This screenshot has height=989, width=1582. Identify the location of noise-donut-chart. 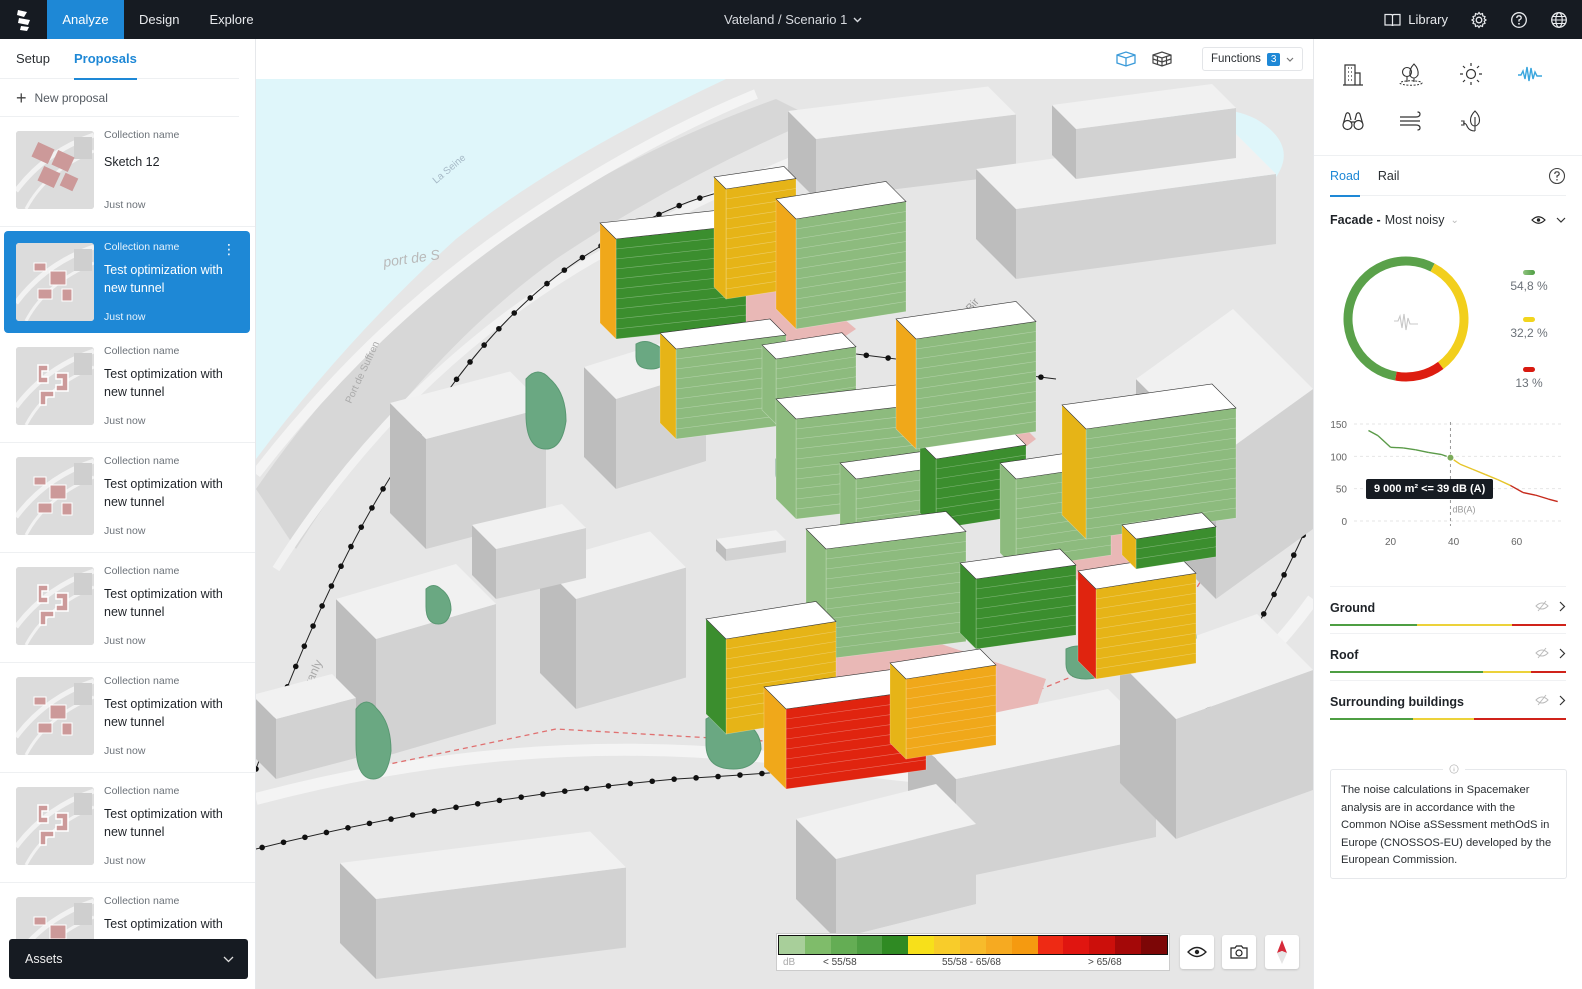
(1406, 319).